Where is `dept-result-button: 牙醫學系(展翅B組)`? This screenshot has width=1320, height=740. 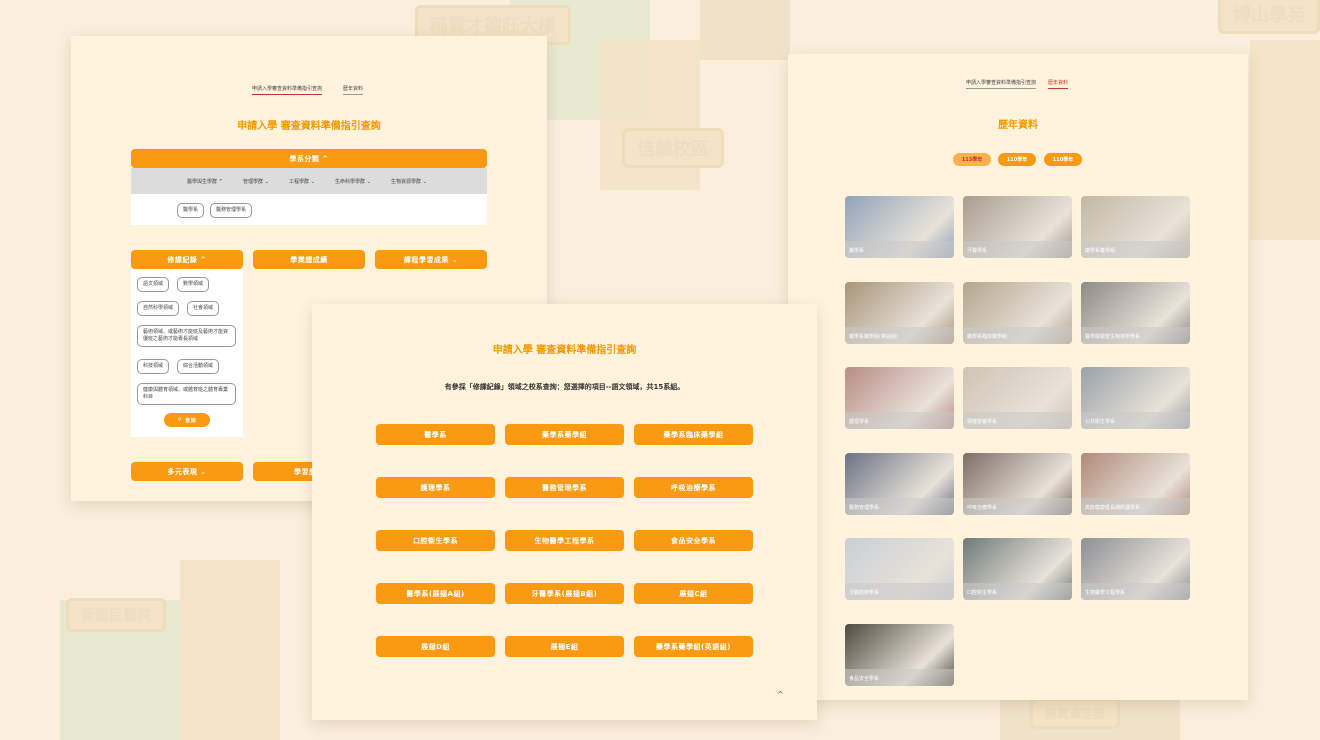
dept-result-button: 牙醫學系(展翅B組) is located at coordinates (564, 593).